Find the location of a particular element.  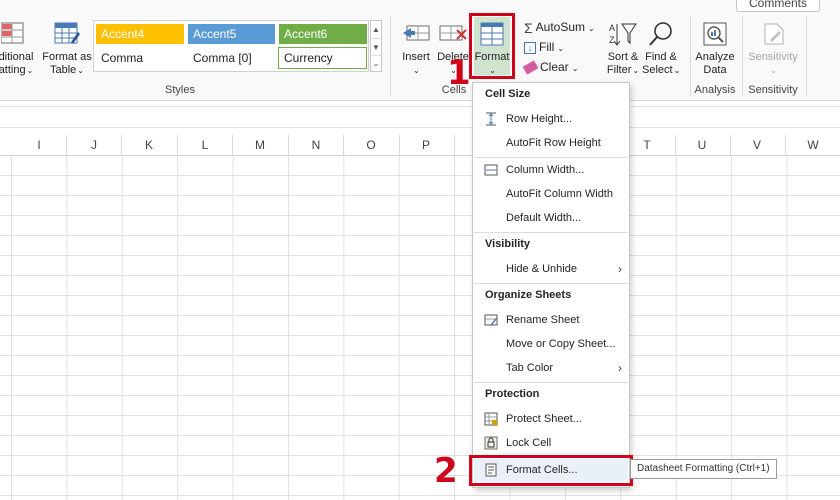

format-as-table-icon is located at coordinates (67, 33).